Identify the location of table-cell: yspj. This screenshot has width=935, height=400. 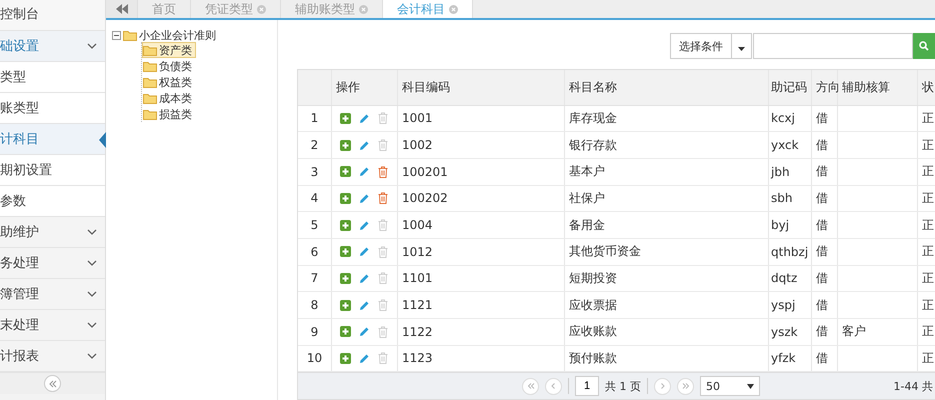
(790, 305).